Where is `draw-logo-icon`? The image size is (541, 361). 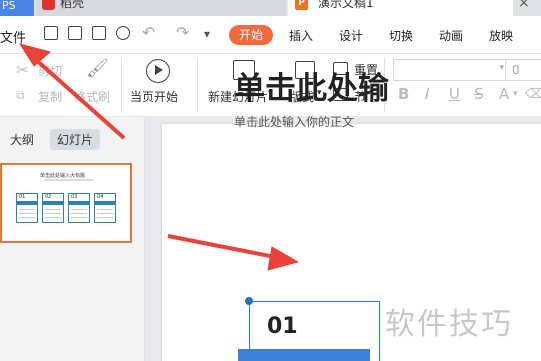
draw-logo-icon is located at coordinates (48, 5).